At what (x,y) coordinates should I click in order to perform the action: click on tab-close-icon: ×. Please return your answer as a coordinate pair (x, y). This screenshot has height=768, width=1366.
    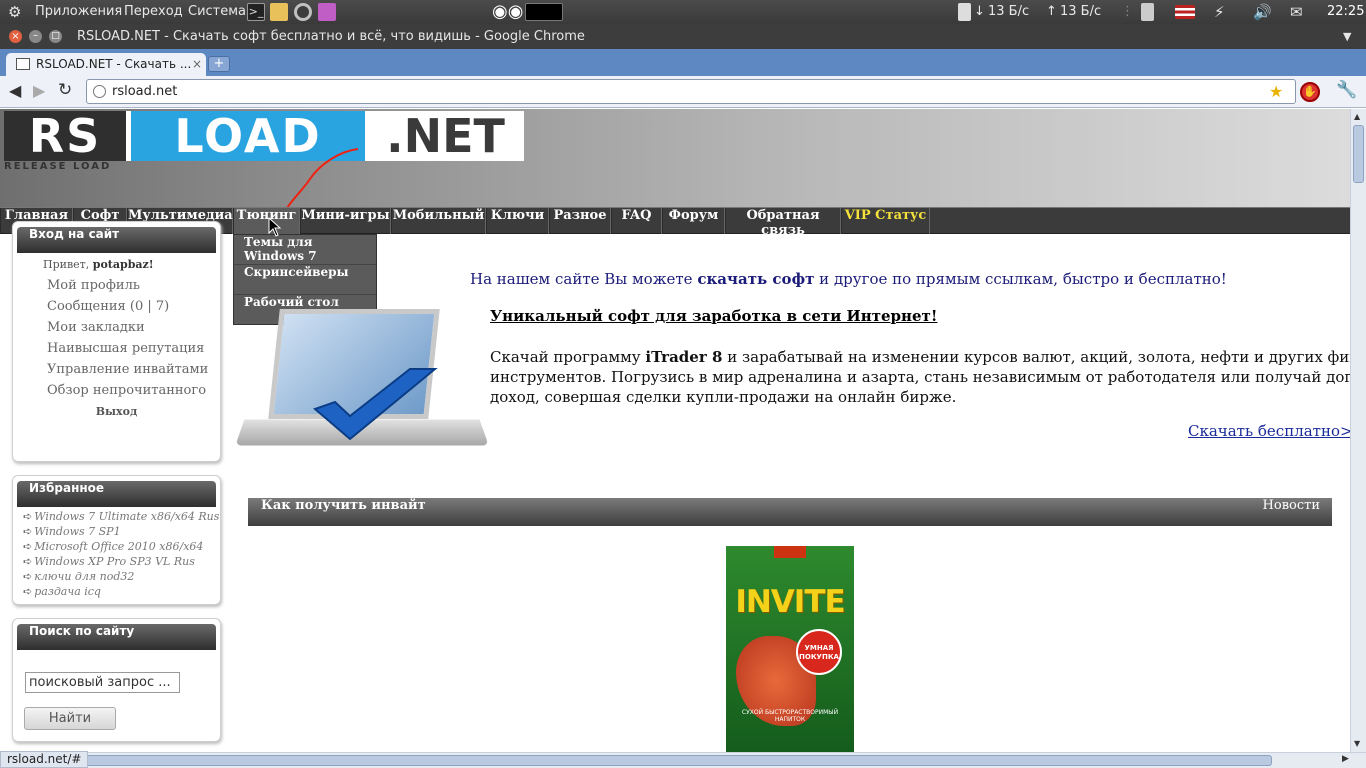
    Looking at the image, I should click on (197, 64).